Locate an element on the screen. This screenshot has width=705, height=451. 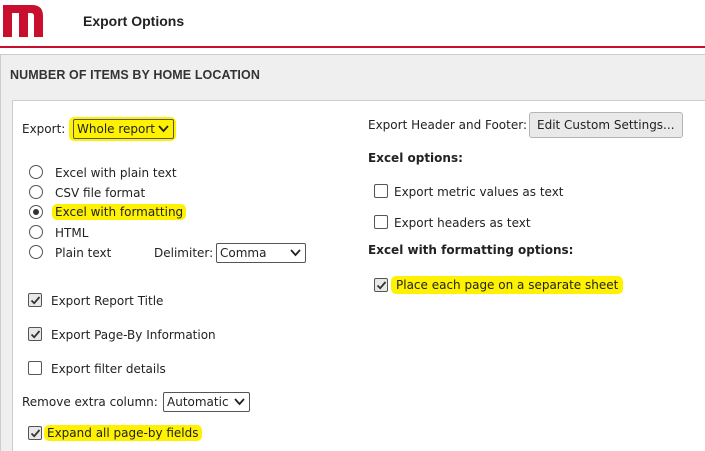
export-scope-select: Whole report is located at coordinates (123, 129).